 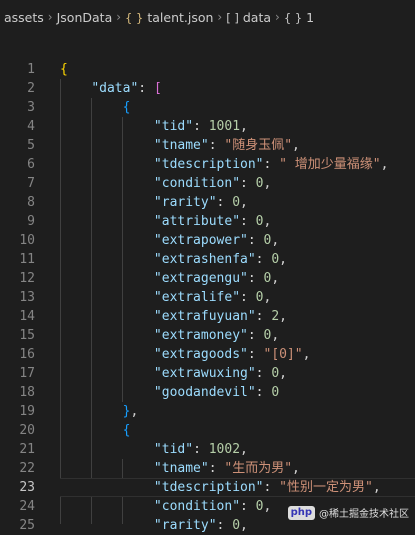 I want to click on code-text: "extrafuyuan": 2,, so click(x=173, y=316).